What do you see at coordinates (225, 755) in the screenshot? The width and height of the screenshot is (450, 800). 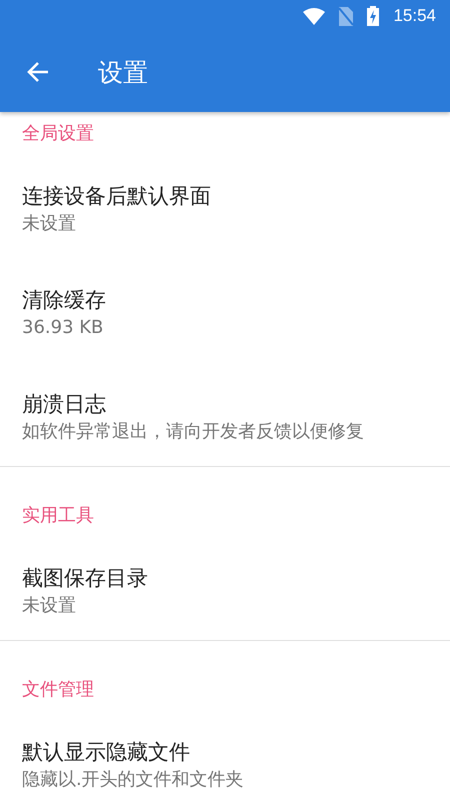 I see `settings-item: 默认显示隐藏文件 隐藏以.开头的文件和文件夹` at bounding box center [225, 755].